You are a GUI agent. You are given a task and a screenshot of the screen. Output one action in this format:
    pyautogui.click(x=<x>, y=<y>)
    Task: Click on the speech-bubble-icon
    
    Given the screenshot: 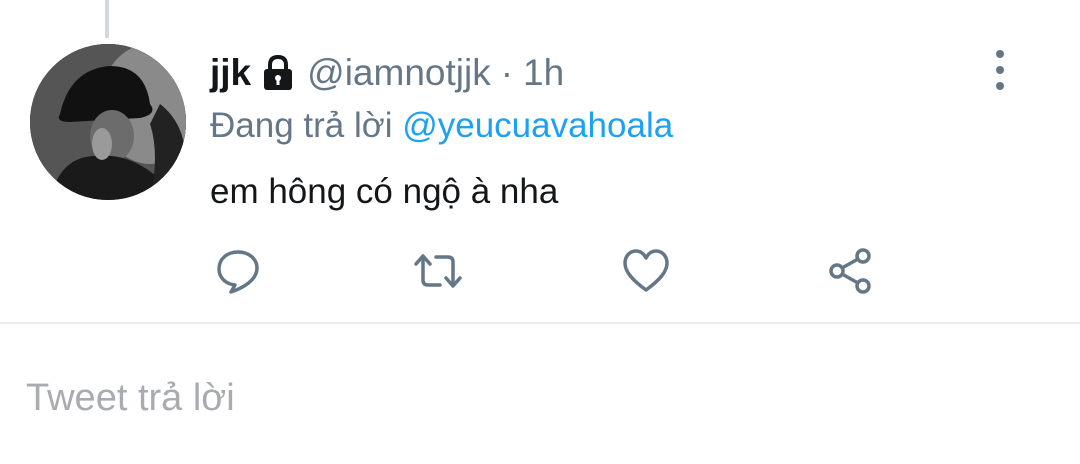 What is the action you would take?
    pyautogui.click(x=238, y=273)
    